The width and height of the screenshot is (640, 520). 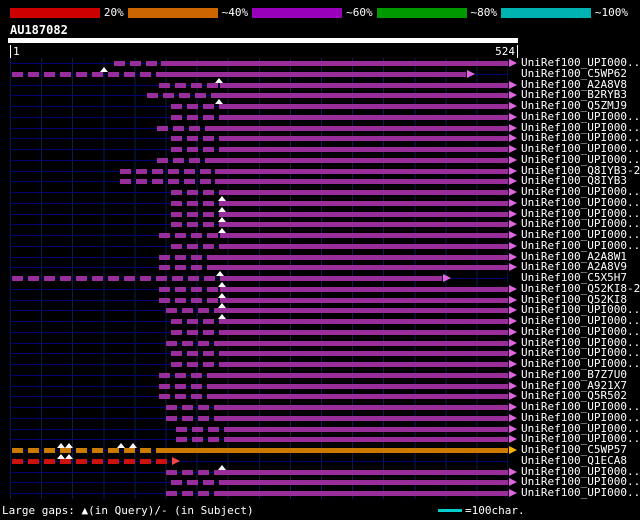 What do you see at coordinates (580, 493) in the screenshot?
I see `hit-label: UniRef100_UPI000..` at bounding box center [580, 493].